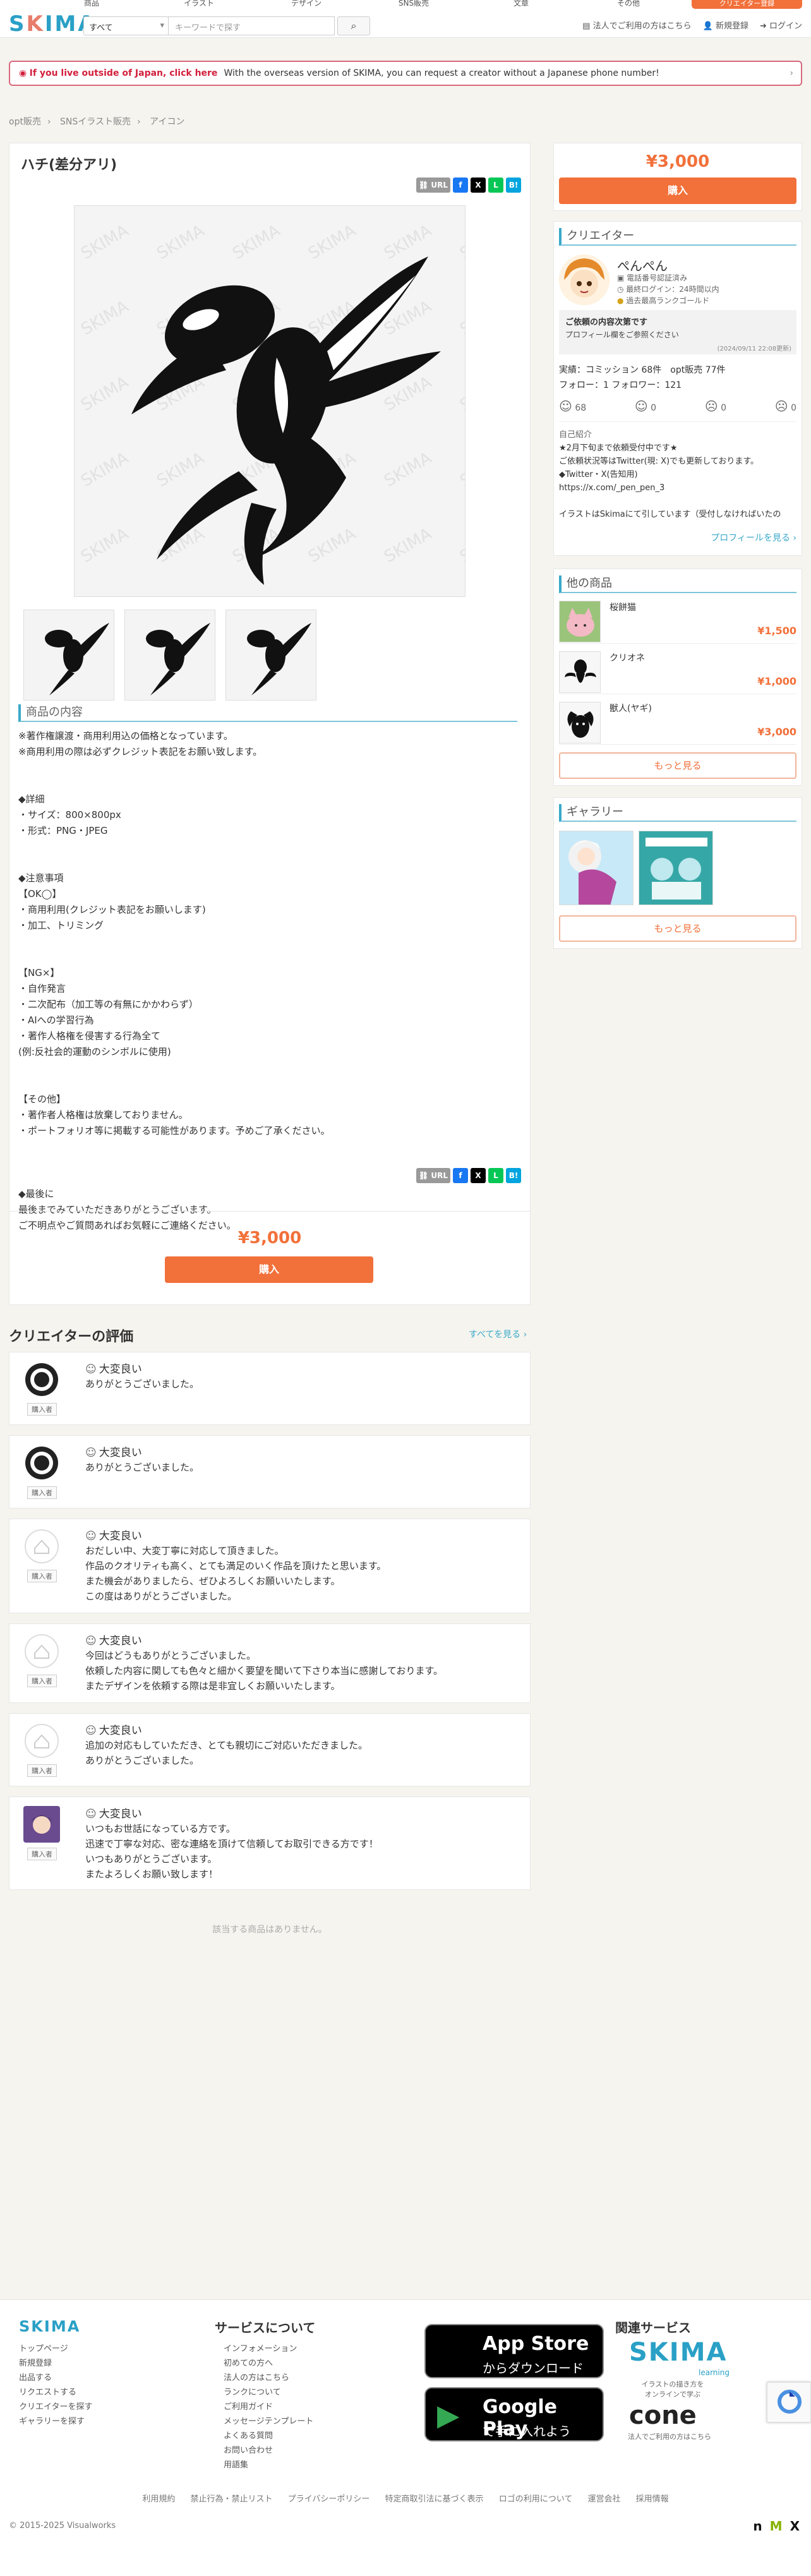 This screenshot has height=2576, width=811. Describe the element at coordinates (776, 2526) in the screenshot. I see `misskey-icon: M` at that location.